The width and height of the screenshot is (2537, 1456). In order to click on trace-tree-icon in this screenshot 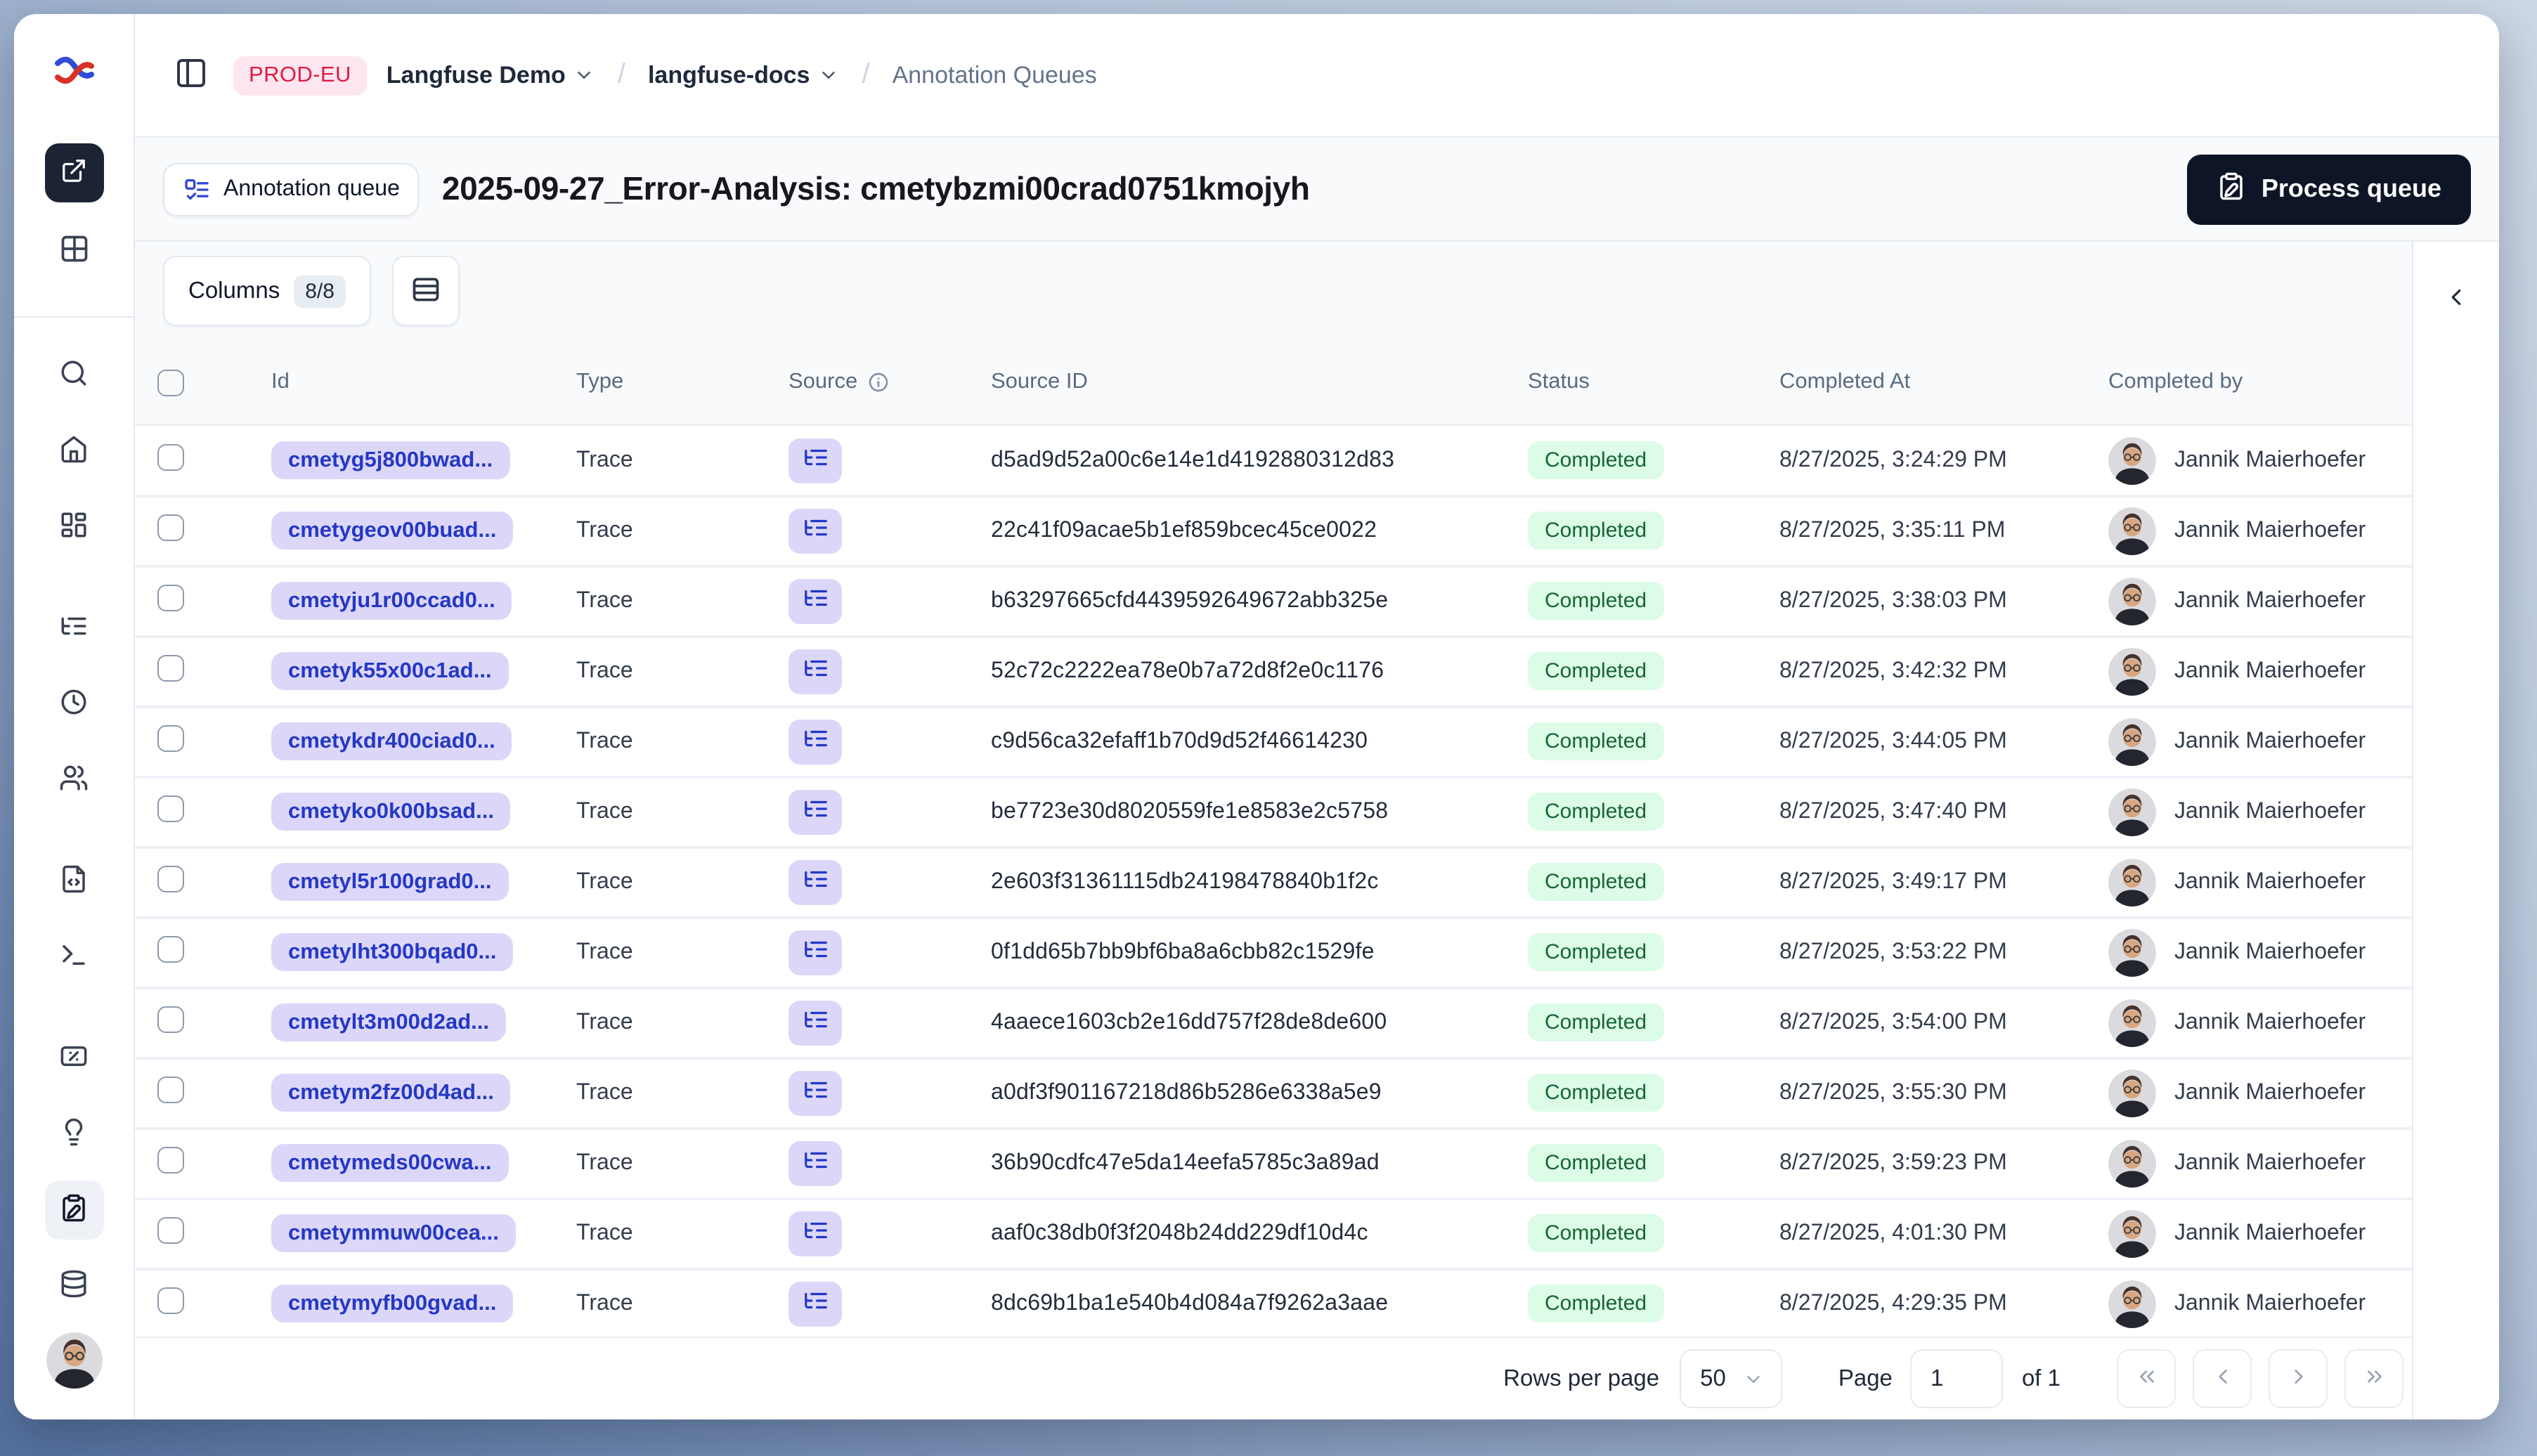, I will do `click(815, 460)`.